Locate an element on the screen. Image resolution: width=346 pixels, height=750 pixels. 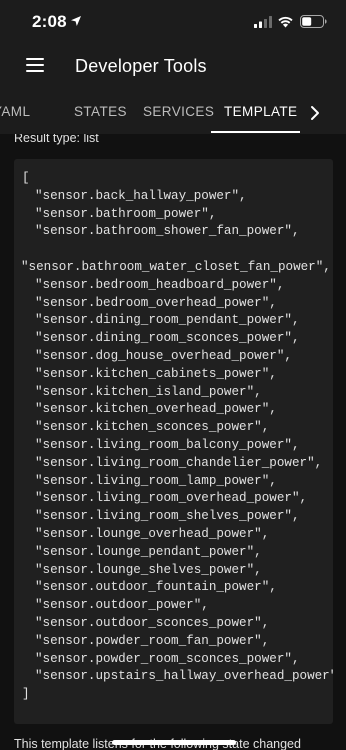
result-list-item: "sensor.kitchen_sconces_power", is located at coordinates (152, 427).